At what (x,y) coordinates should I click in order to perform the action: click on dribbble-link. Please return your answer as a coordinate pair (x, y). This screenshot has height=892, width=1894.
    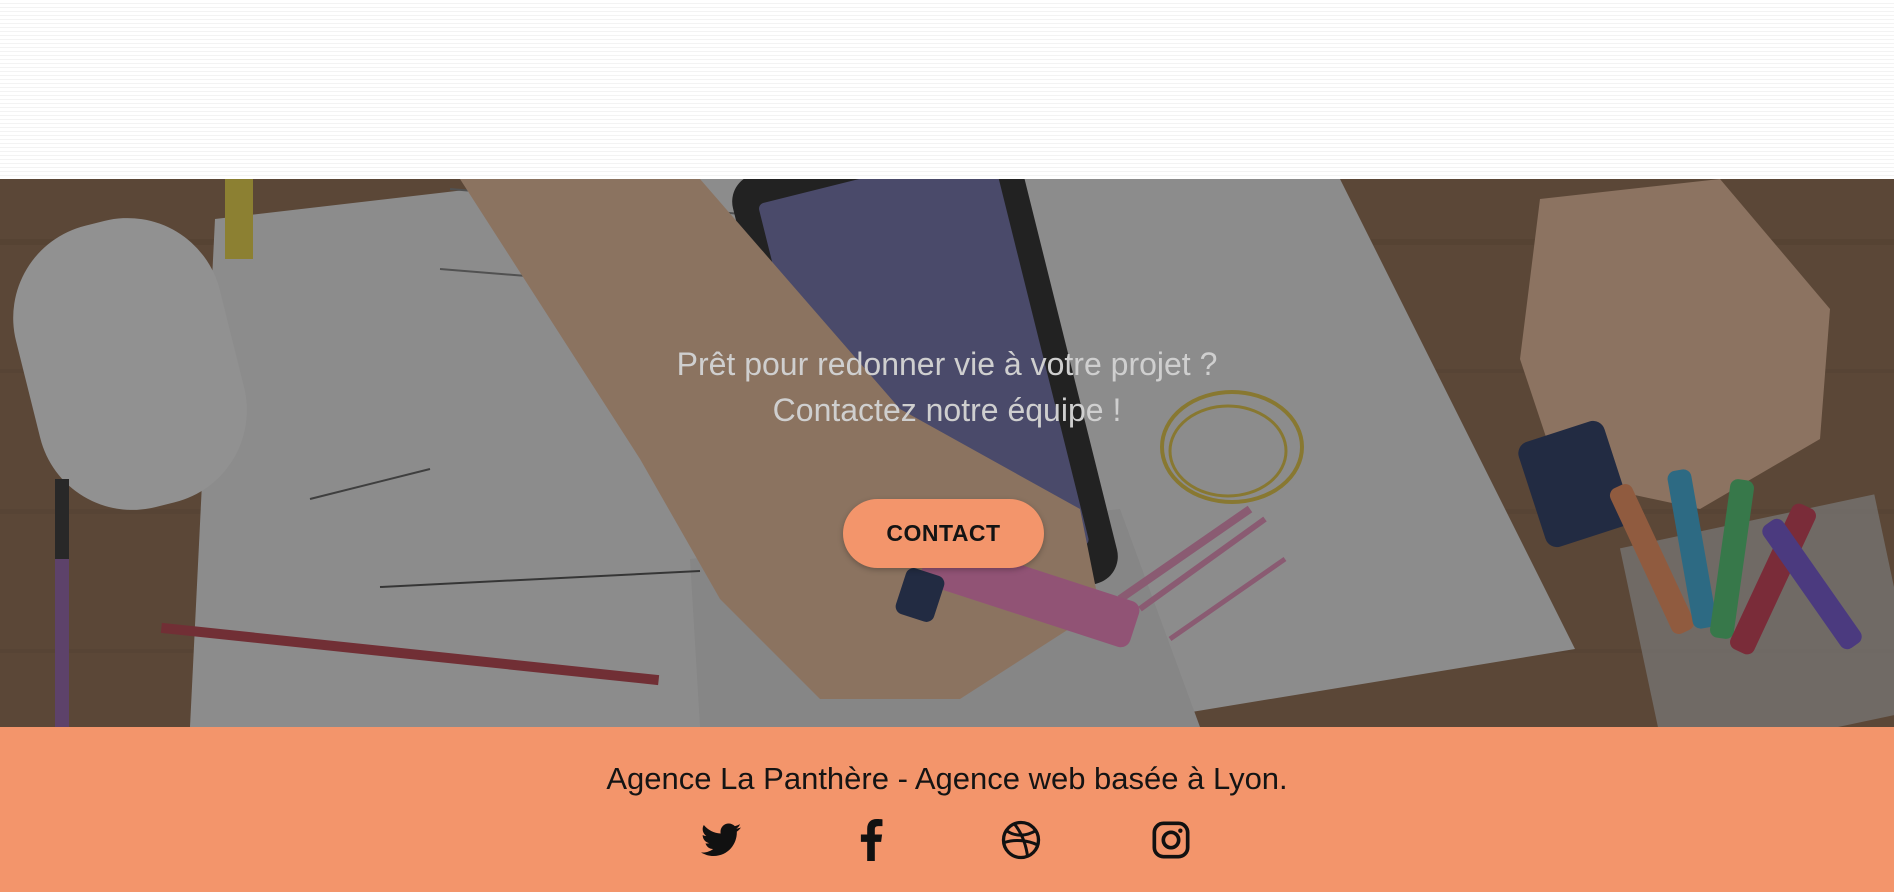
    Looking at the image, I should click on (1021, 840).